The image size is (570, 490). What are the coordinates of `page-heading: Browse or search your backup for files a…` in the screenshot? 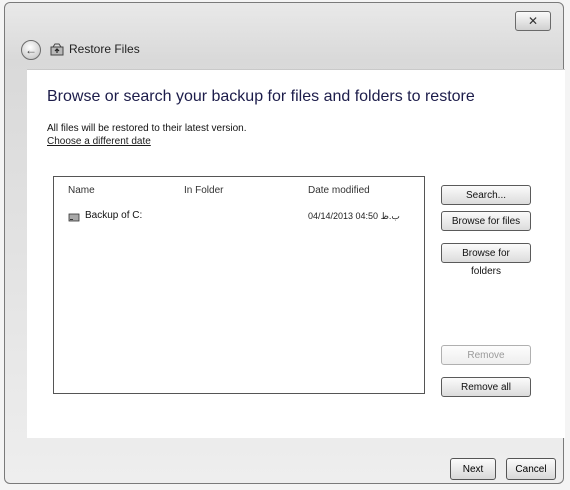 It's located at (261, 96).